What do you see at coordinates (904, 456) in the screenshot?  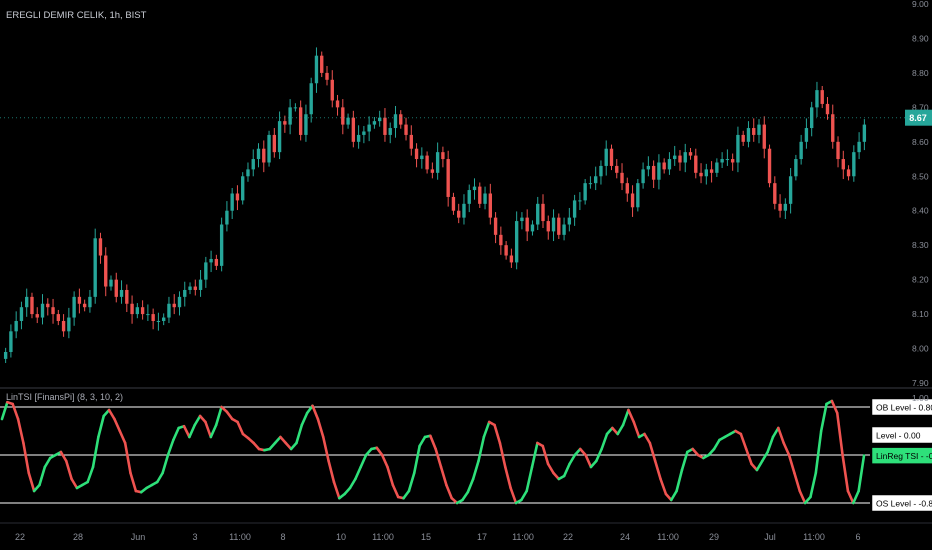 I see `tsi-value-label: LinReg TSI - -0.01` at bounding box center [904, 456].